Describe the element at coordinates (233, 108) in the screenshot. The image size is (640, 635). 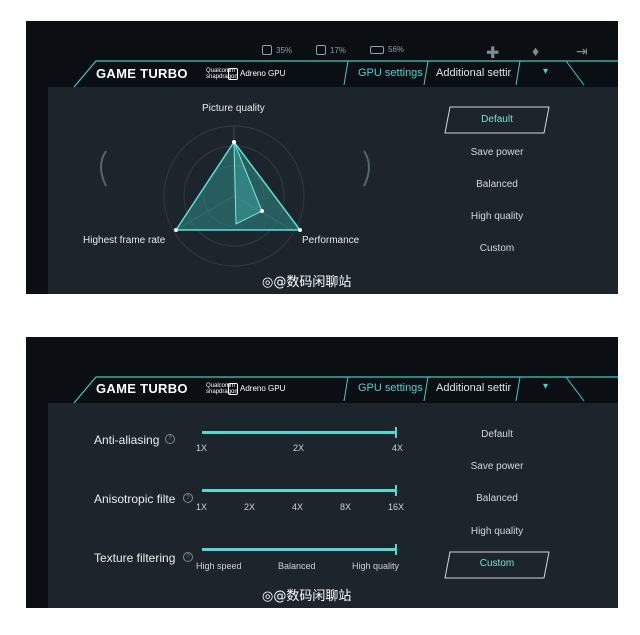
I see `radar-label-picture-quality: Picture quality` at that location.